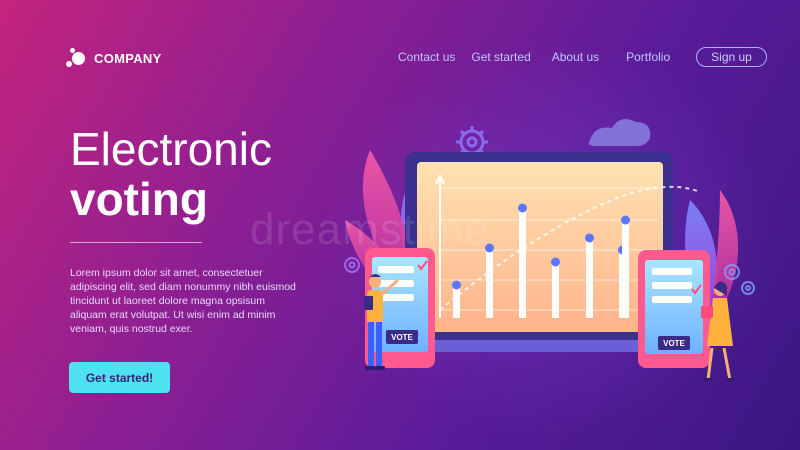 This screenshot has height=450, width=800. What do you see at coordinates (128, 58) in the screenshot?
I see `logo-text: COMPANY` at bounding box center [128, 58].